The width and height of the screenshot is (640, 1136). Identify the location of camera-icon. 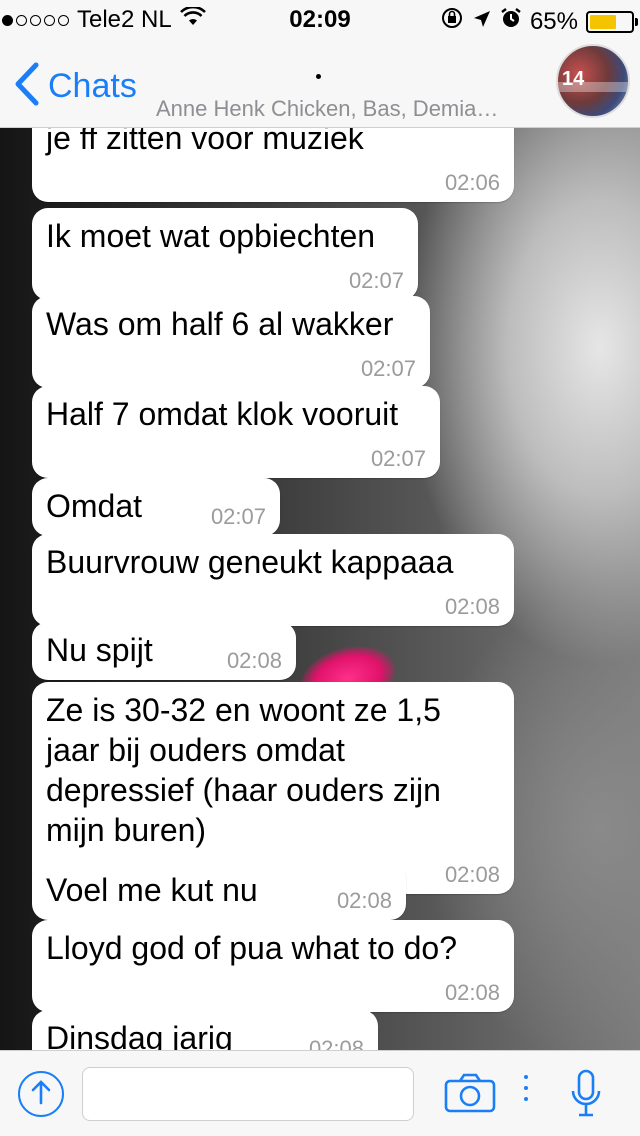
(470, 1095).